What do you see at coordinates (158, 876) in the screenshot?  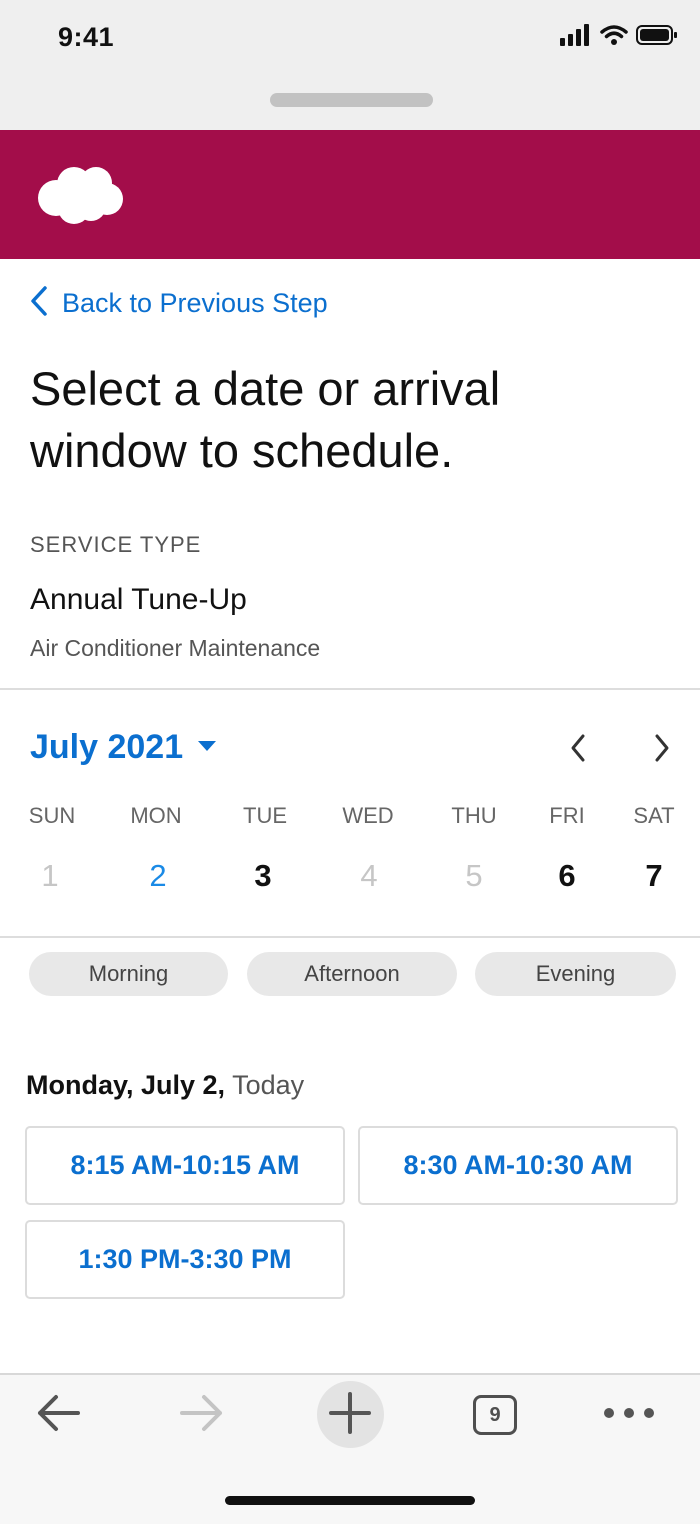 I see `calendar-day-selected: 2` at bounding box center [158, 876].